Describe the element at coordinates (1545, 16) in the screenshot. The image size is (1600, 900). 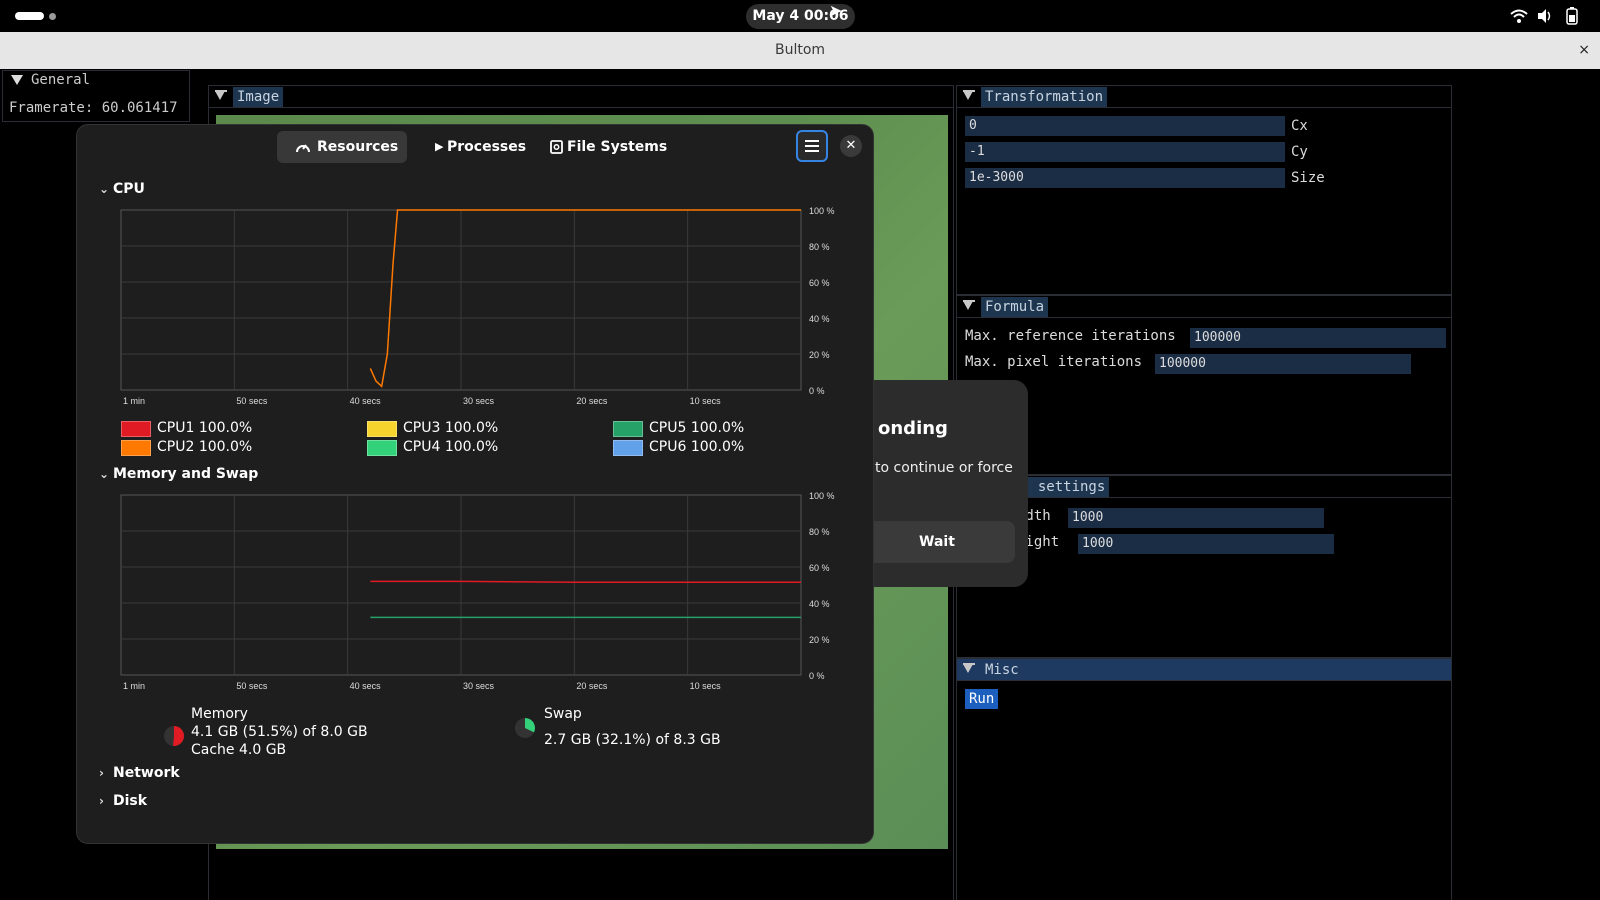
I see `volume-icon` at that location.